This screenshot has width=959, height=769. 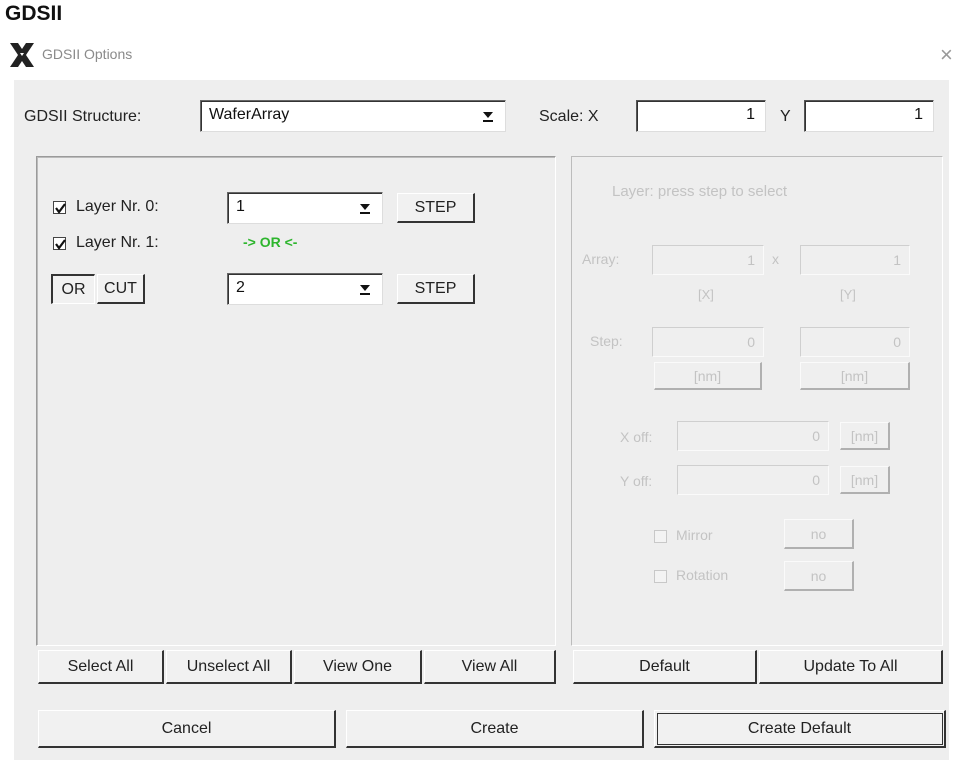 I want to click on view-one-button: View One, so click(x=358, y=667).